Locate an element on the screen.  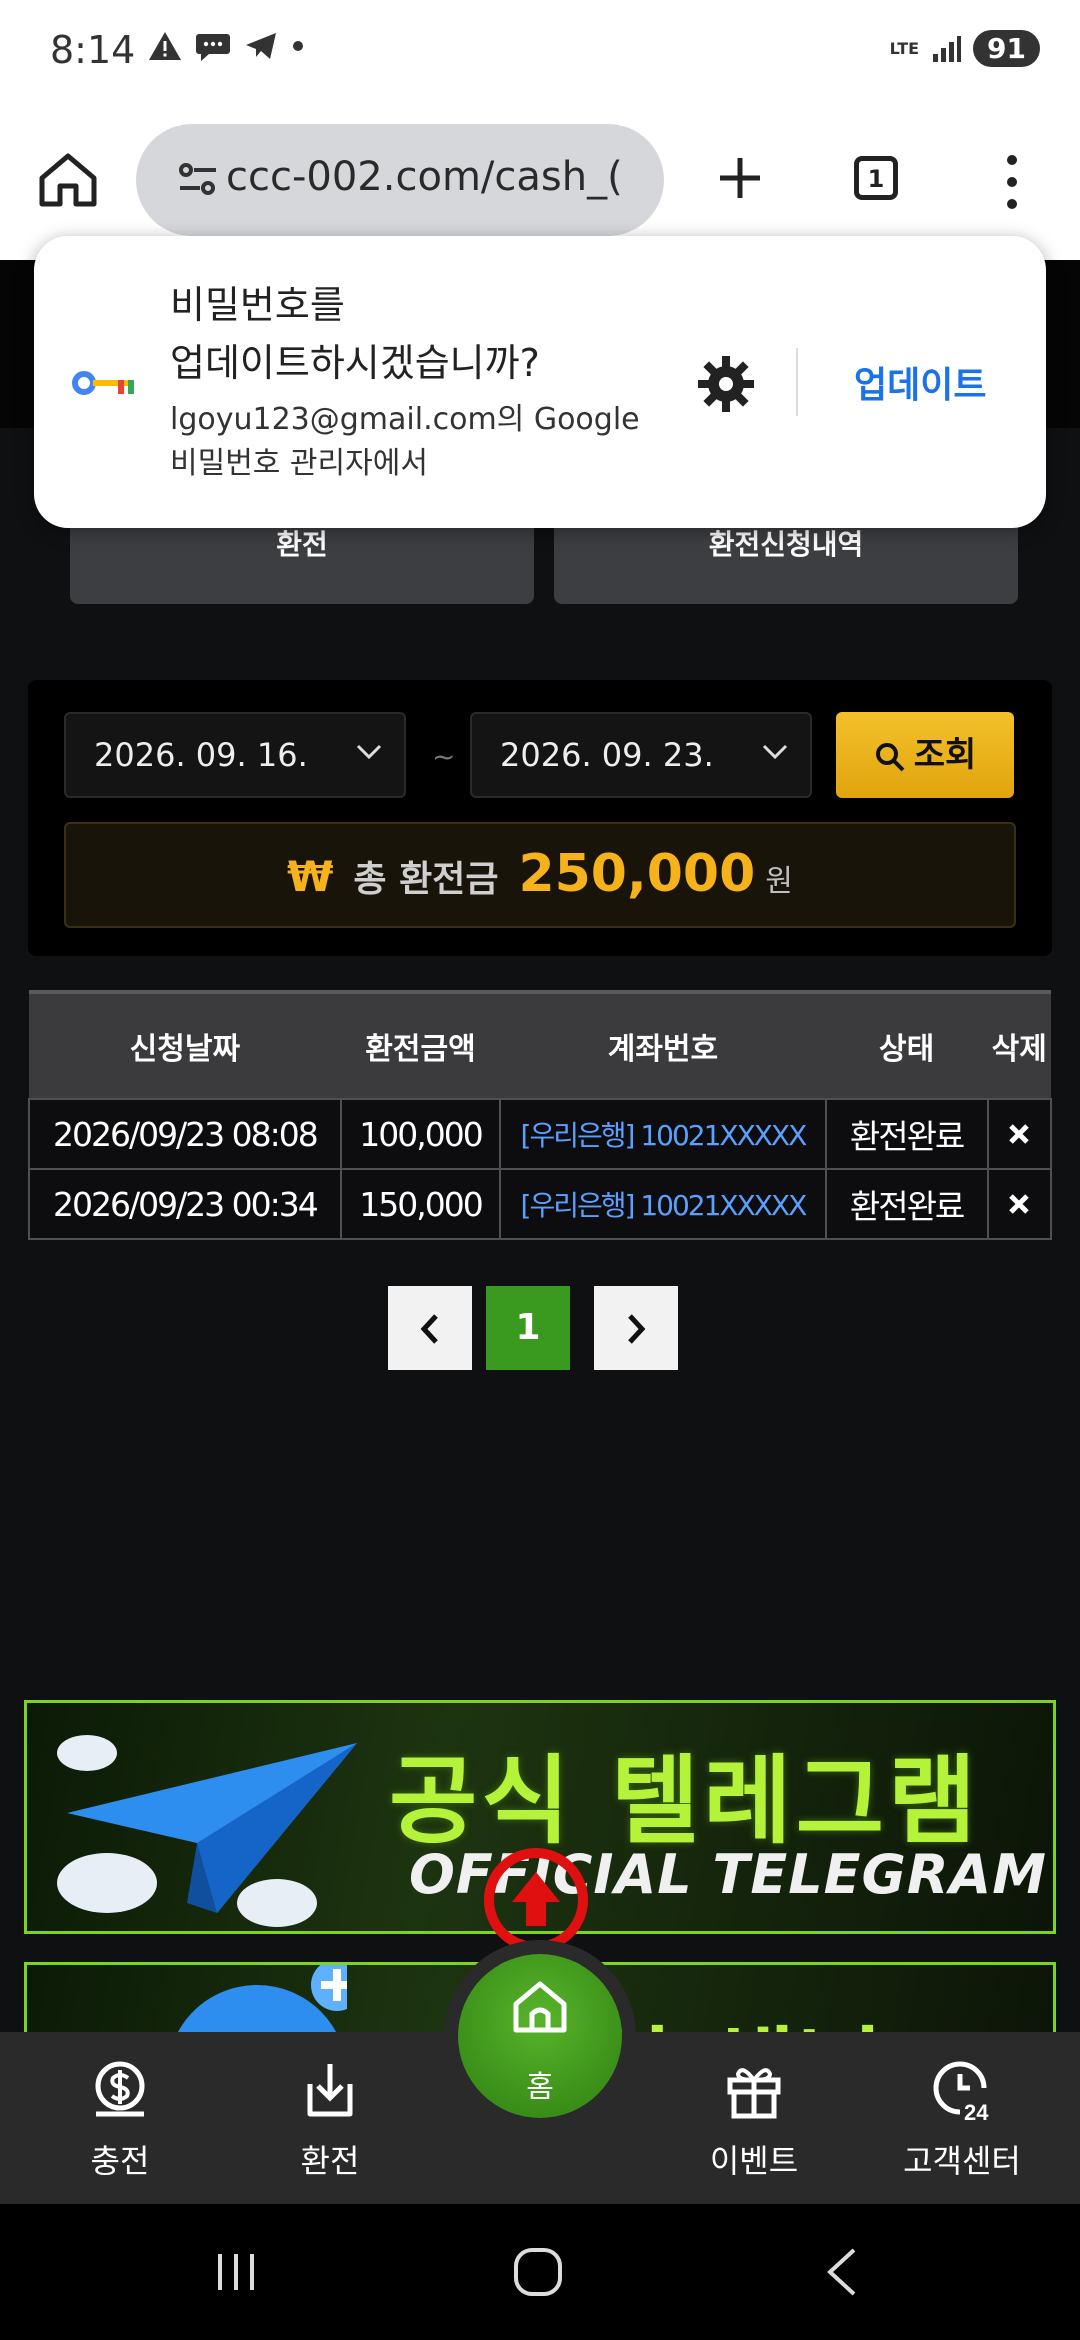
nav-home: 홈 is located at coordinates (540, 2036).